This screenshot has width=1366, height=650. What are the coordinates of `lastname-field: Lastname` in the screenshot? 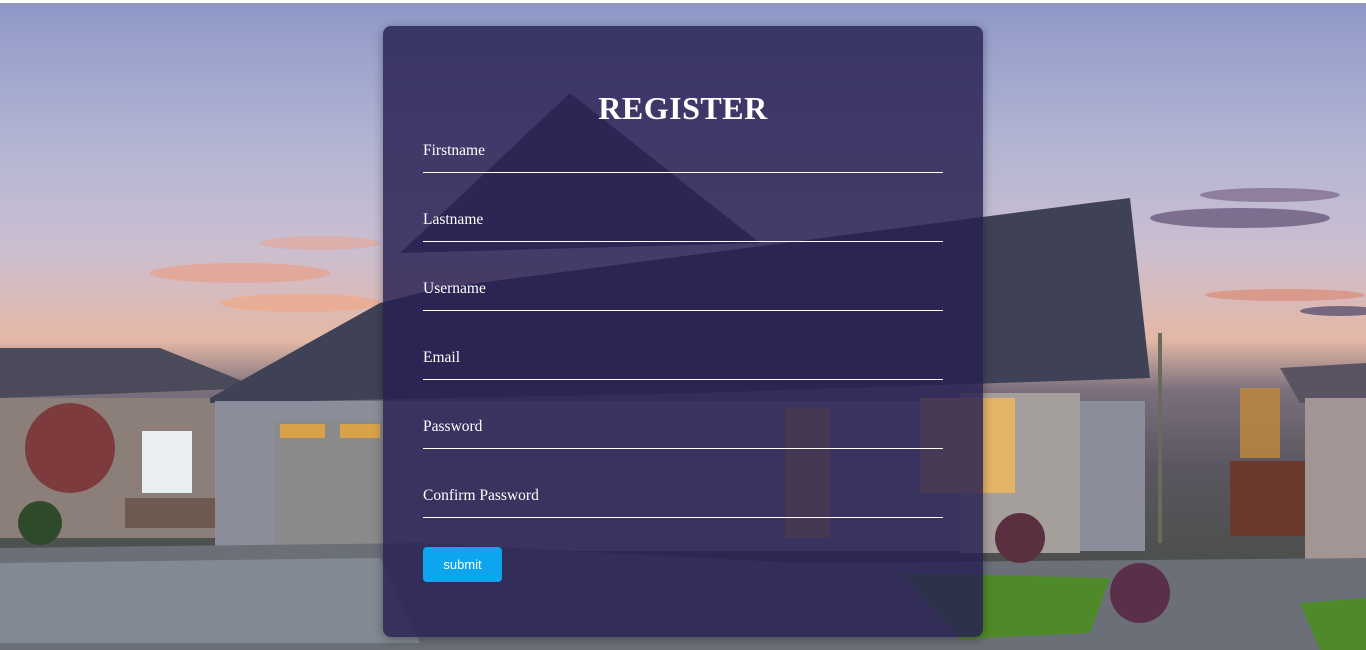 It's located at (683, 226).